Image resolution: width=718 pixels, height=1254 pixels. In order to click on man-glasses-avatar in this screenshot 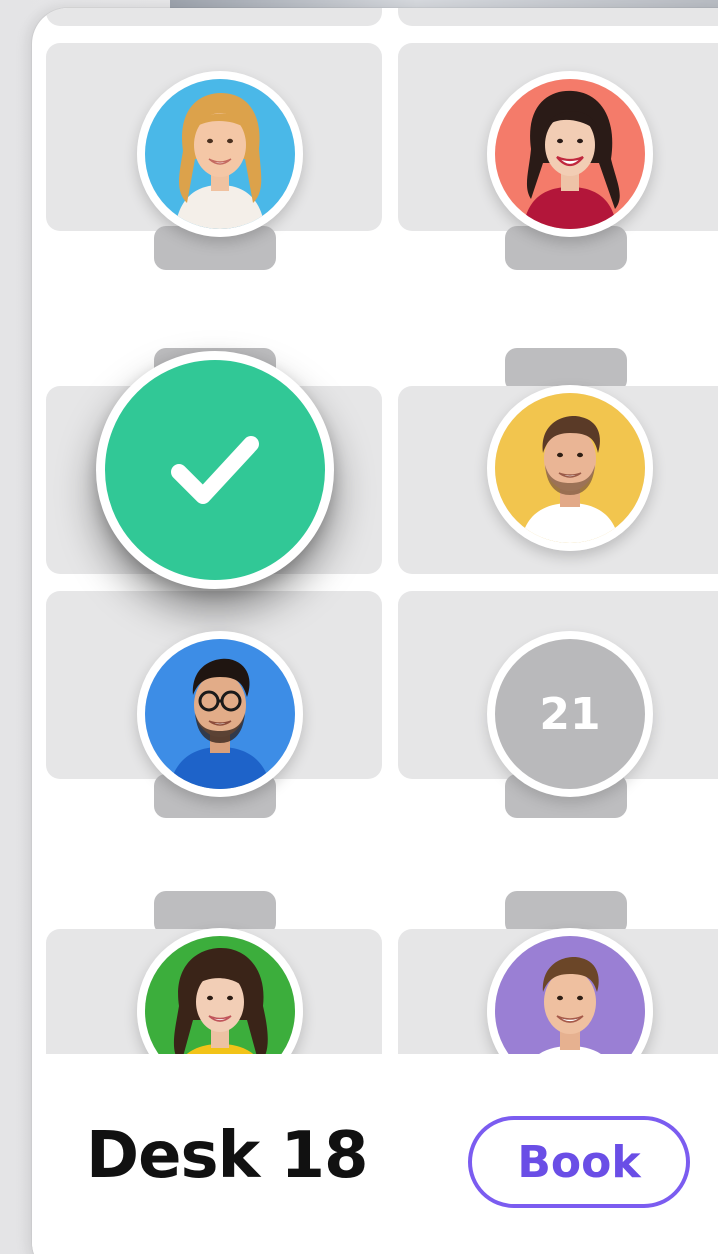, I will do `click(220, 714)`.